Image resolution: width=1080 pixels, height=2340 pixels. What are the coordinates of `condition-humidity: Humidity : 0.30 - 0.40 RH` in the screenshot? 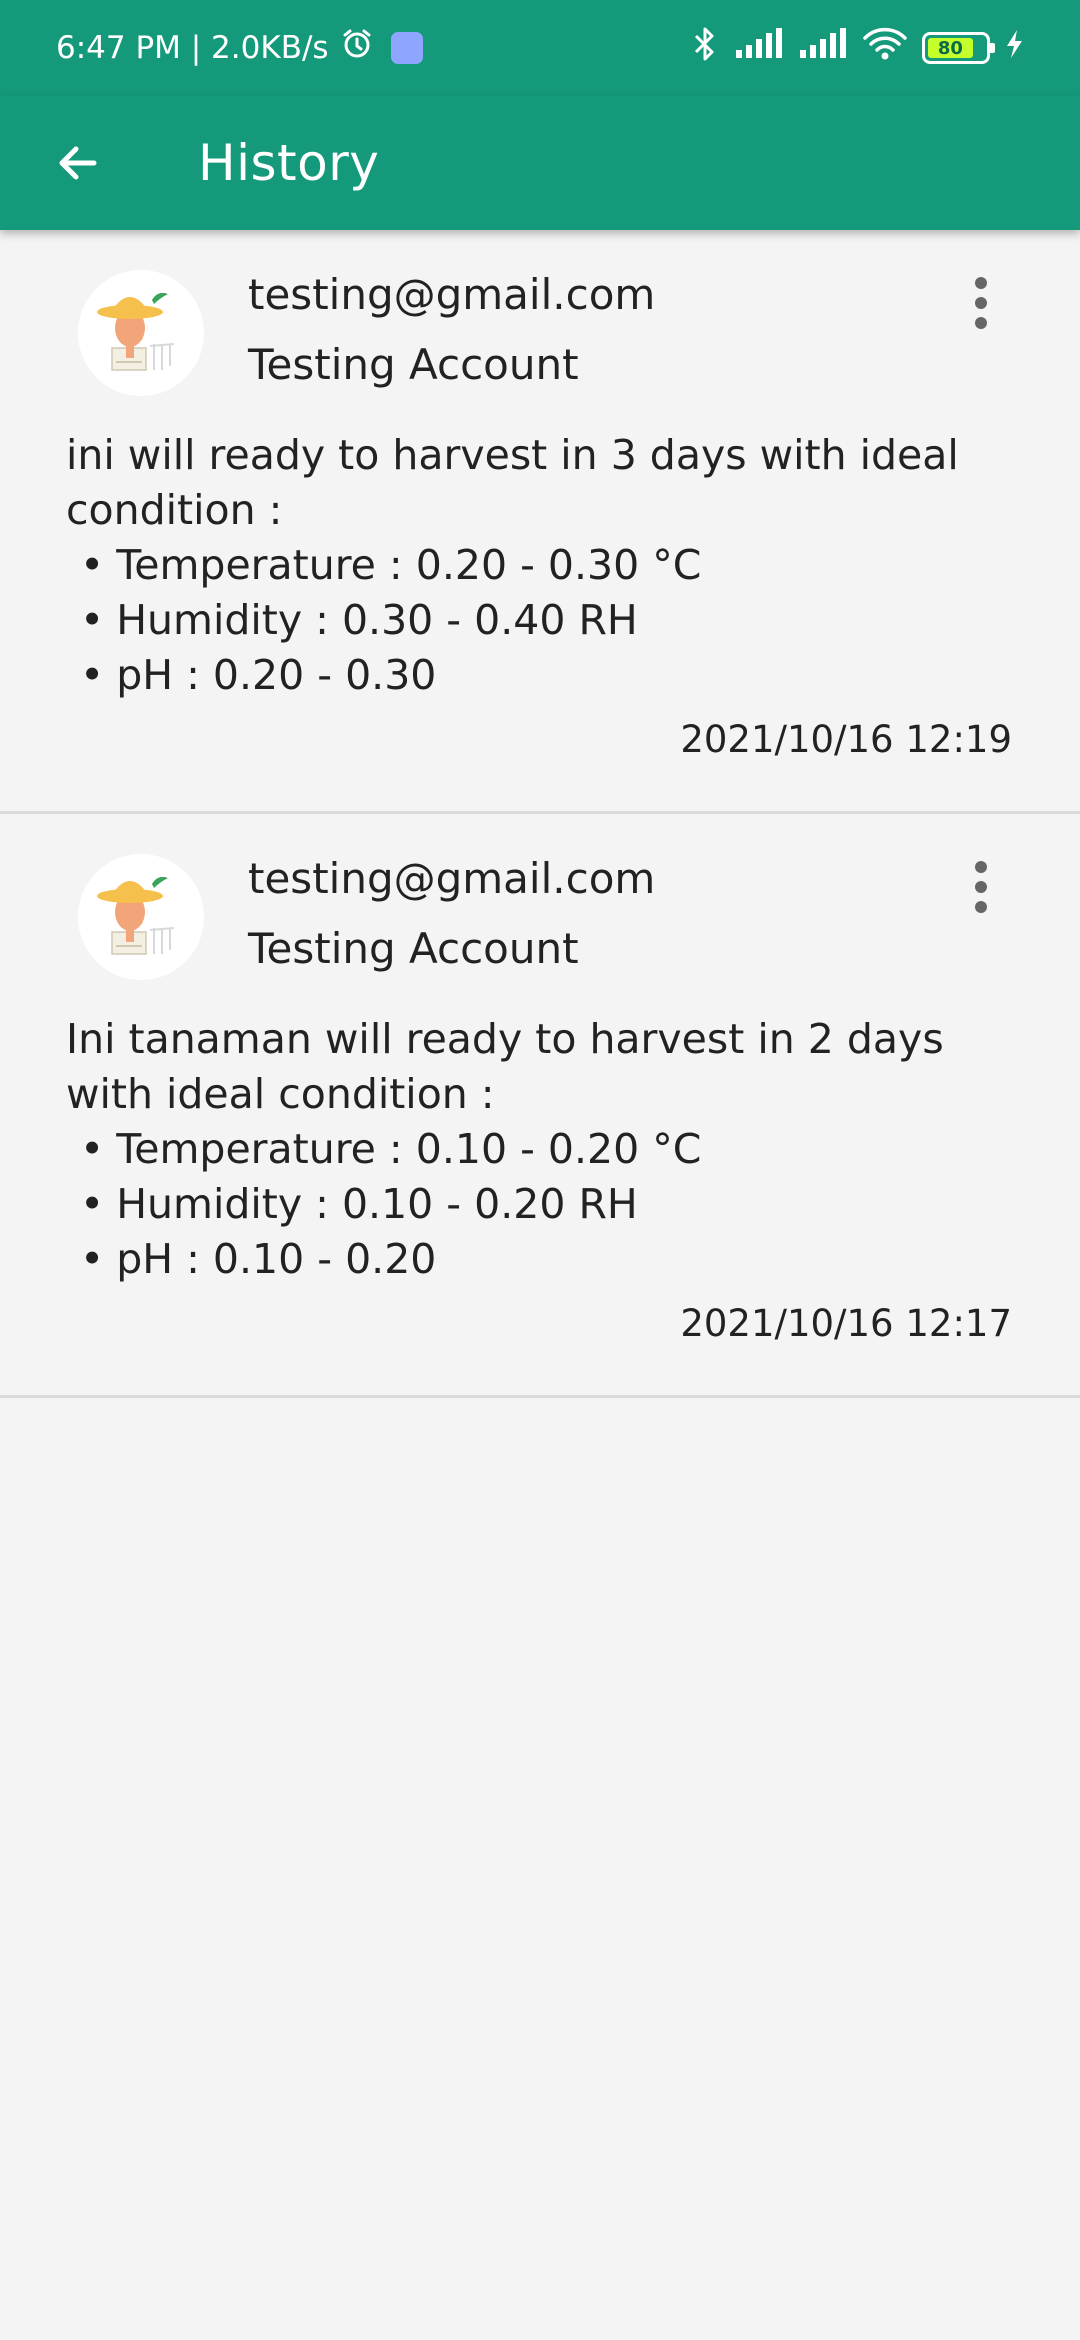 It's located at (546, 620).